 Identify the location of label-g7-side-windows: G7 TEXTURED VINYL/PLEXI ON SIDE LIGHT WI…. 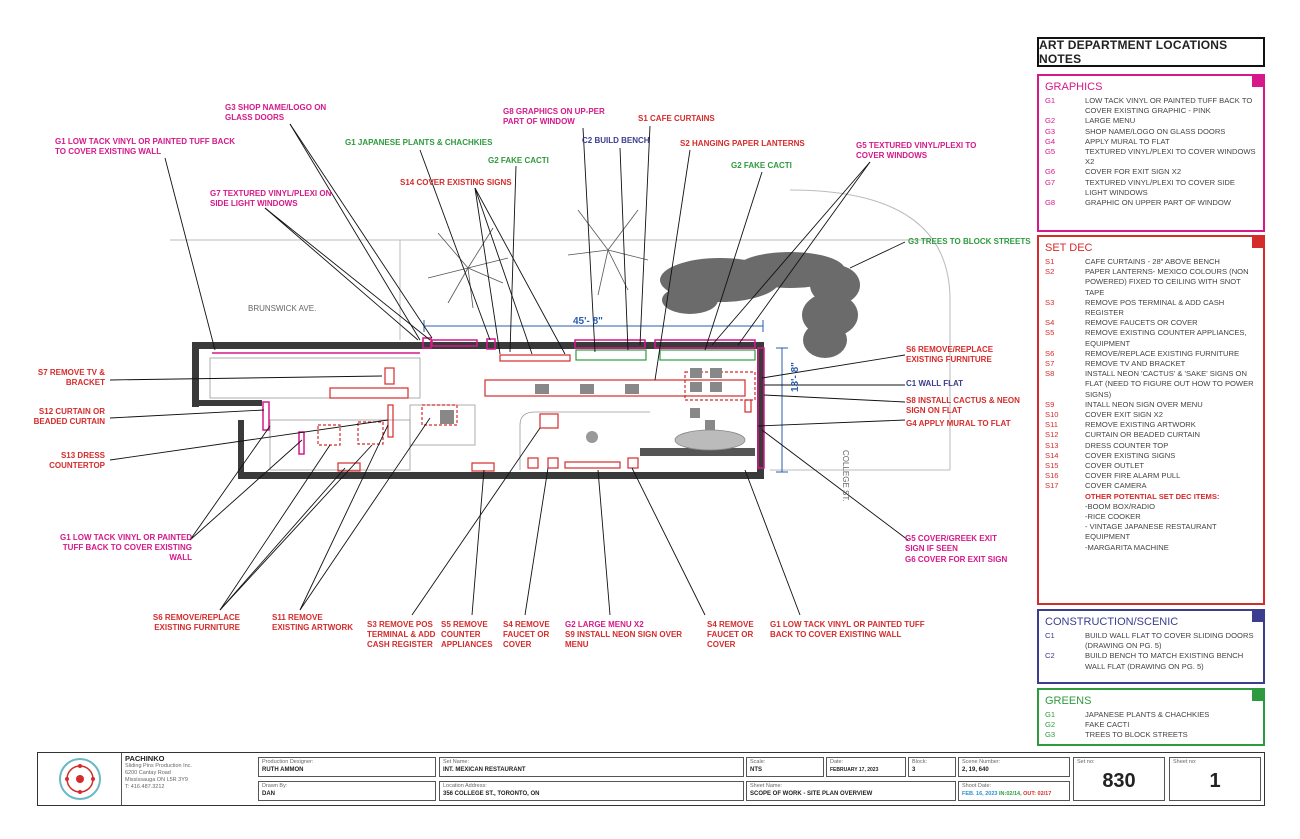
(271, 198).